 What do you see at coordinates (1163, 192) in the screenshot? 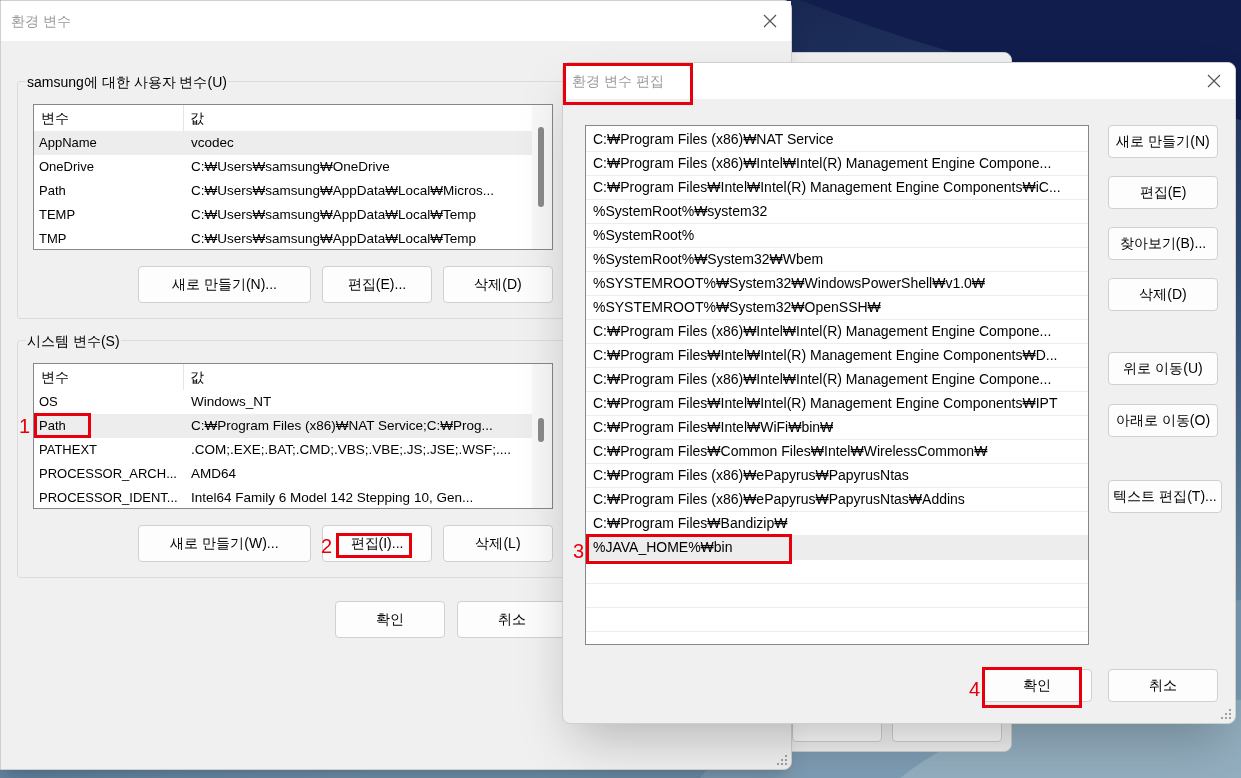
I see `button: 편집(E)` at bounding box center [1163, 192].